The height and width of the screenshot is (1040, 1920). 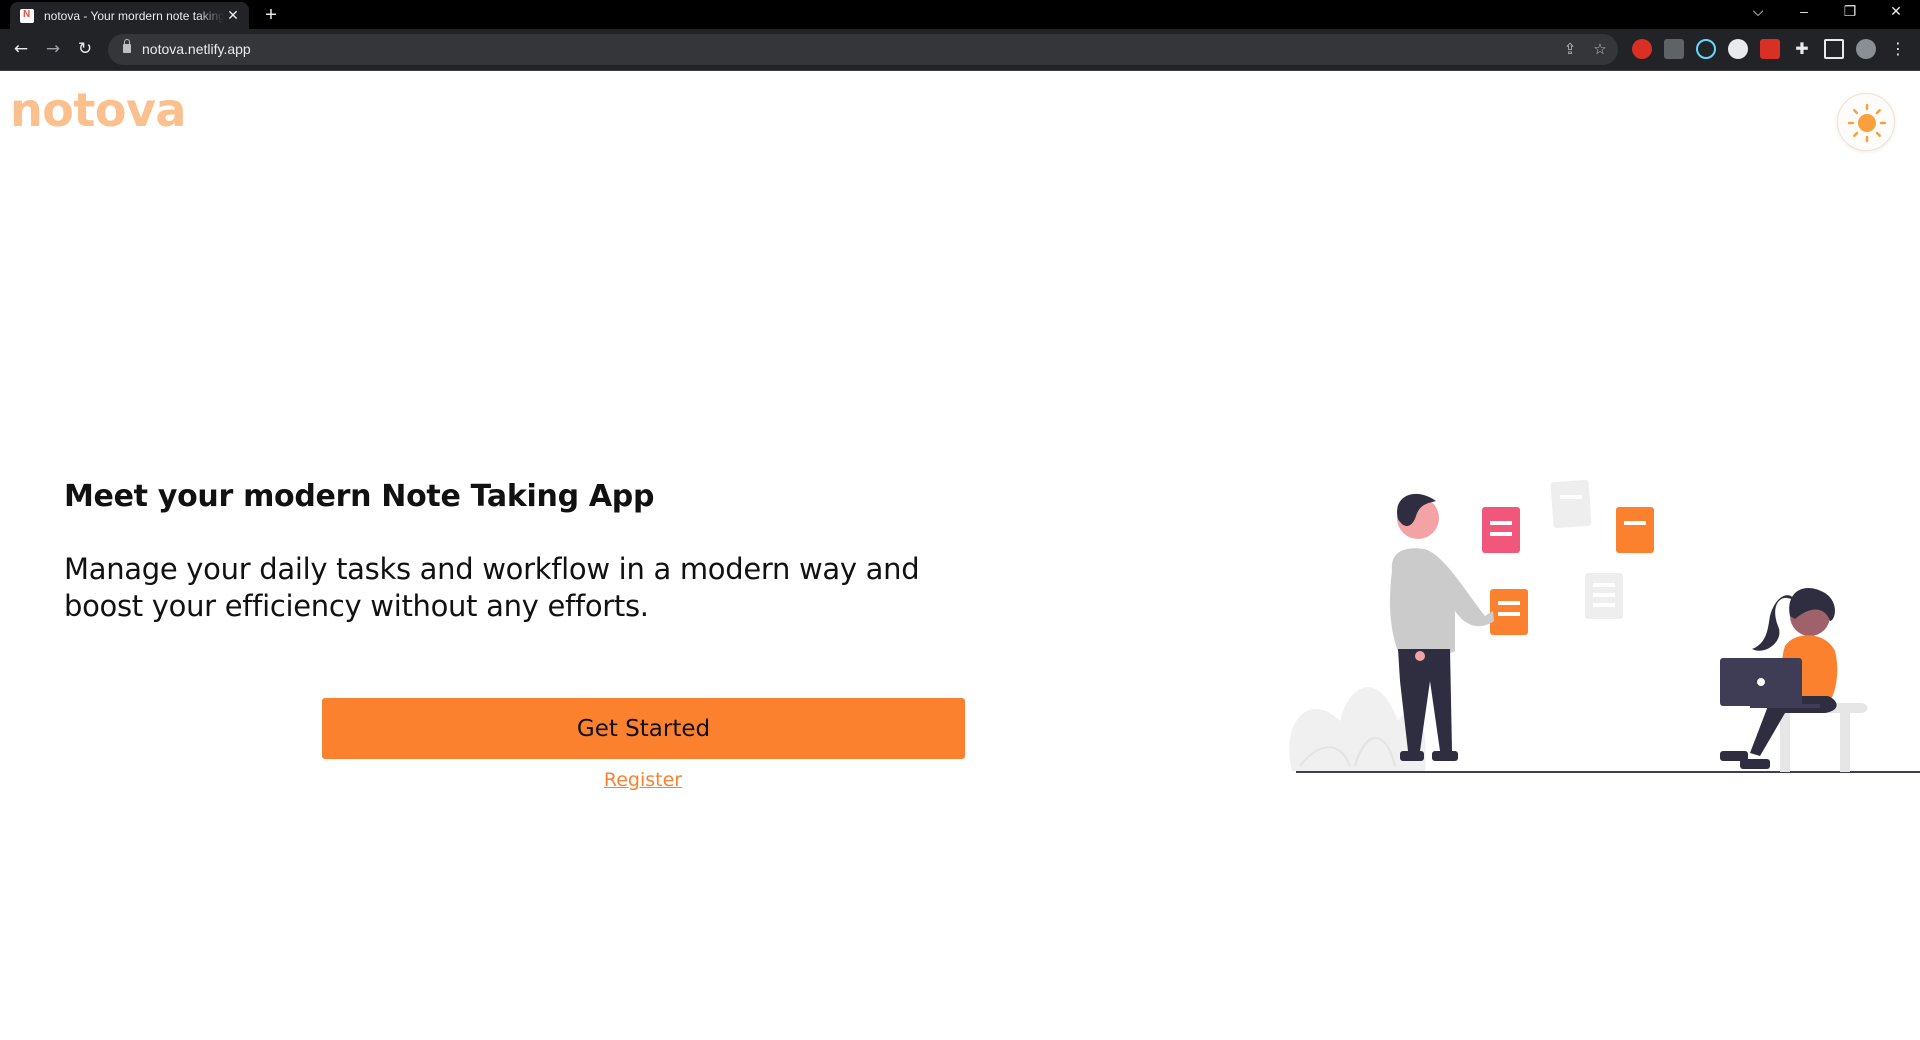 What do you see at coordinates (1674, 49) in the screenshot?
I see `extension-icon-pen` at bounding box center [1674, 49].